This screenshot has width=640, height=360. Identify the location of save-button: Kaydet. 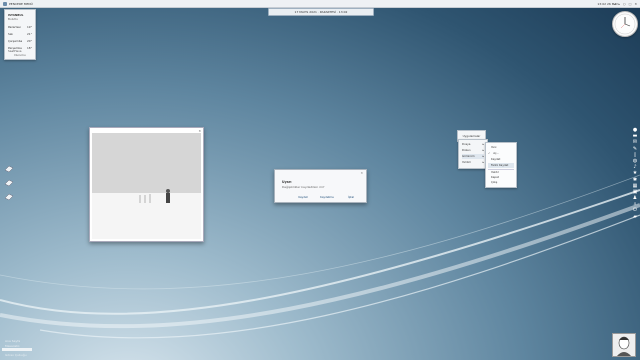
(303, 197).